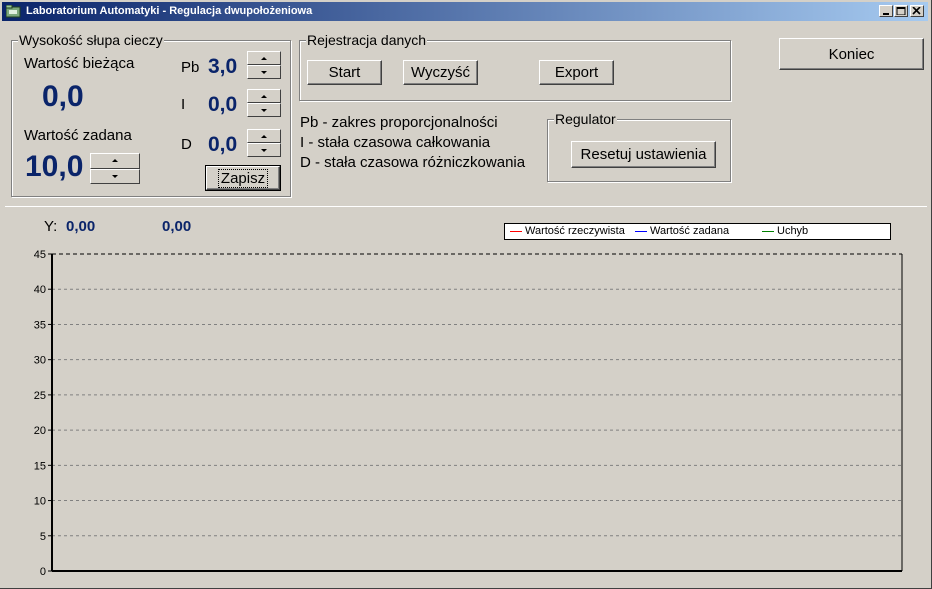 This screenshot has width=932, height=589. Describe the element at coordinates (190, 67) in the screenshot. I see `pb-label: Pb` at that location.